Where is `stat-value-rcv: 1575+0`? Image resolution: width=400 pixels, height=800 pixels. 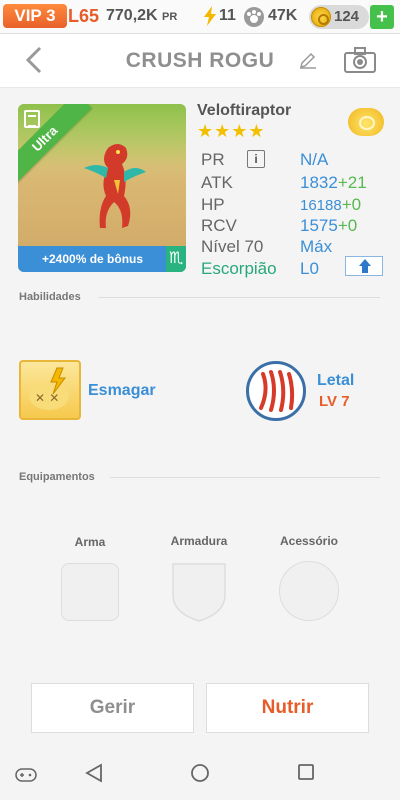 stat-value-rcv: 1575+0 is located at coordinates (328, 226).